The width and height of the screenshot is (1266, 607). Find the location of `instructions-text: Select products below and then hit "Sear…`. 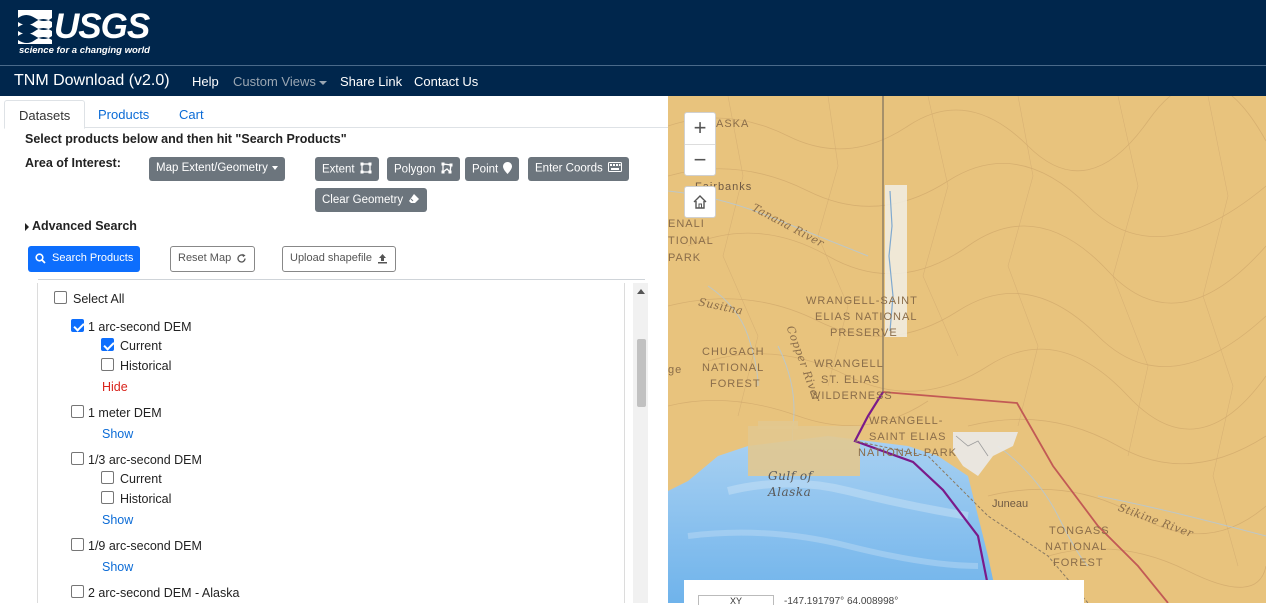

instructions-text: Select products below and then hit "Sear… is located at coordinates (186, 139).